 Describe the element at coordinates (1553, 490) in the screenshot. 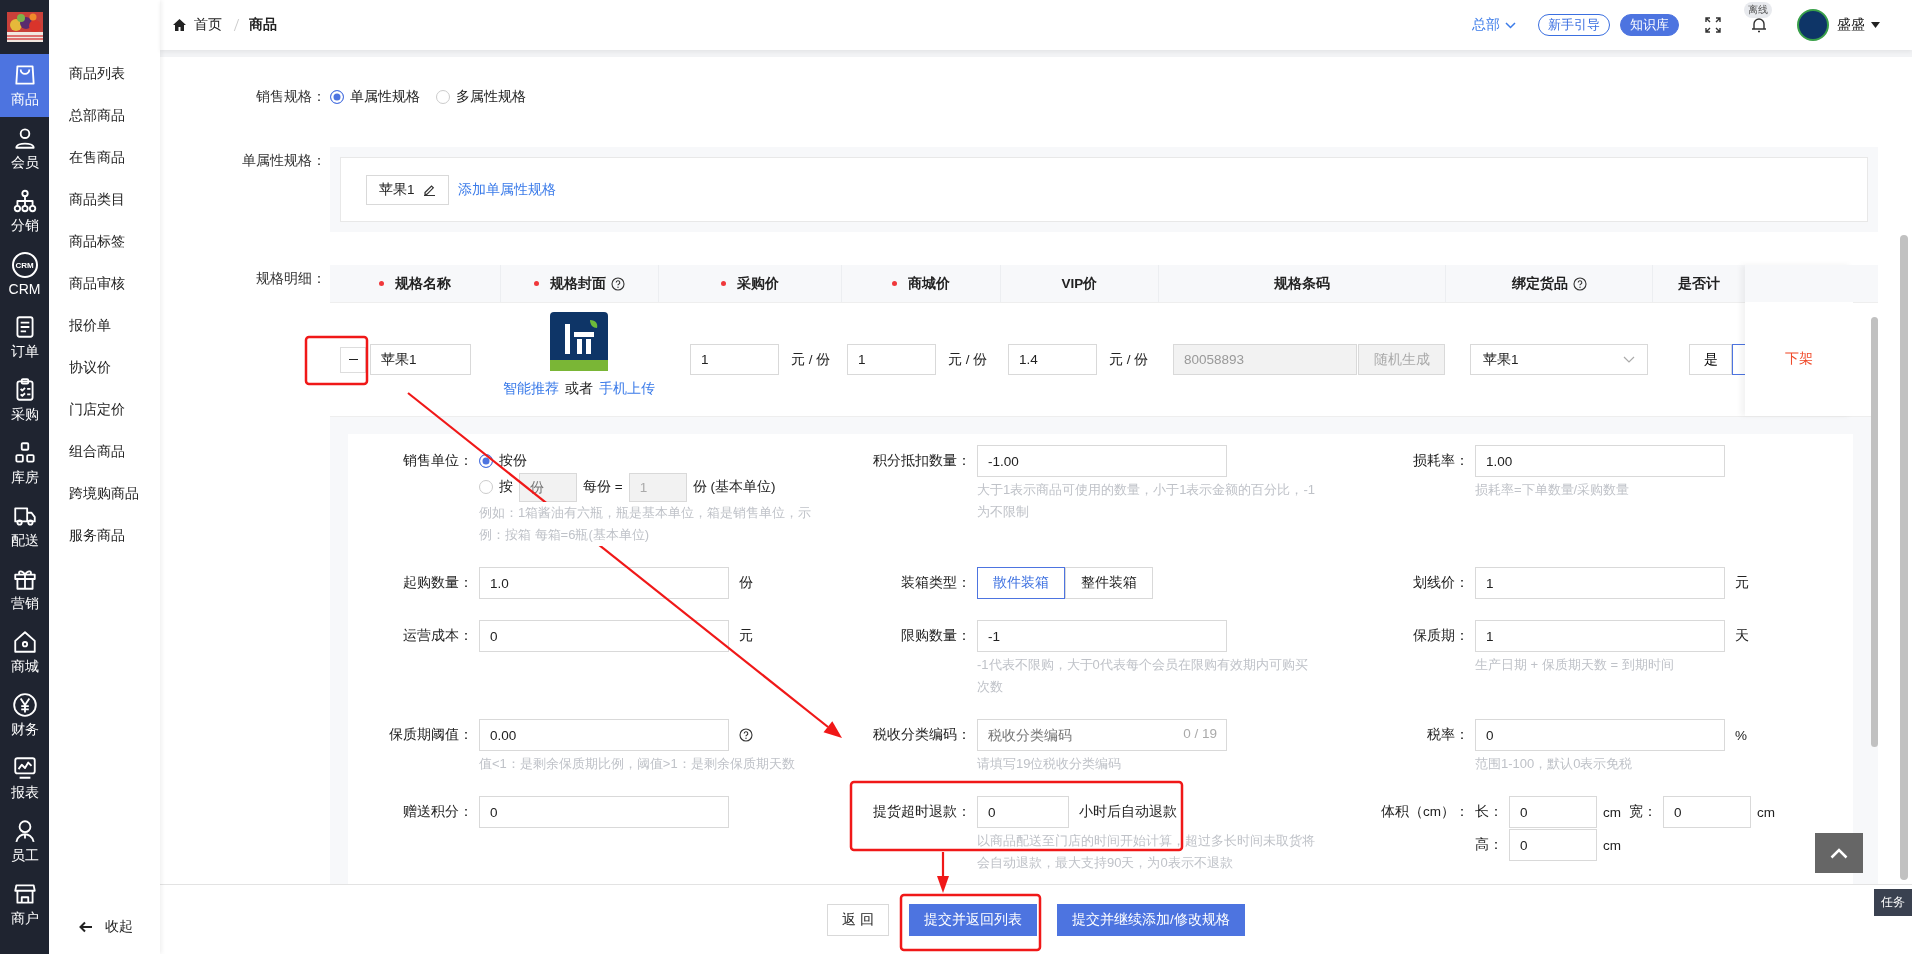

I see `hint-text: 损耗率=下单数量/采购数量` at that location.